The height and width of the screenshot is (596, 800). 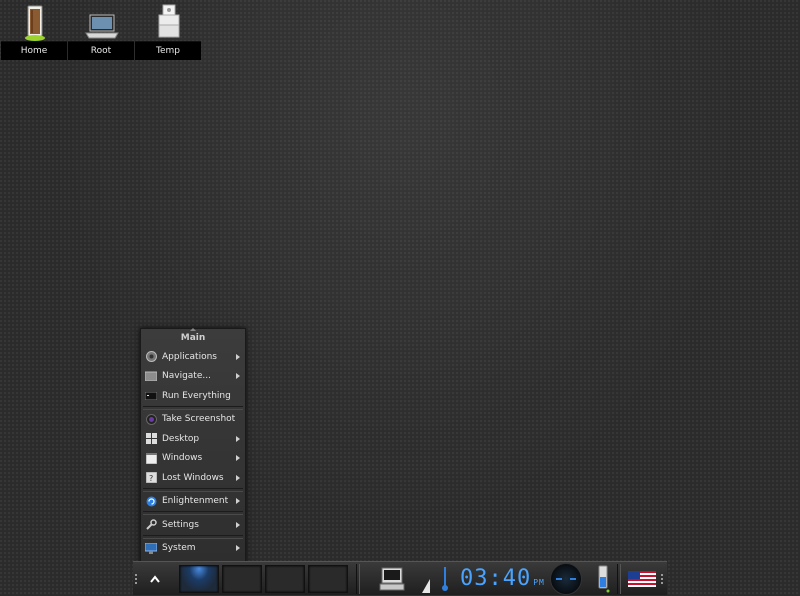 I want to click on menu-item-system: System, so click(x=193, y=549).